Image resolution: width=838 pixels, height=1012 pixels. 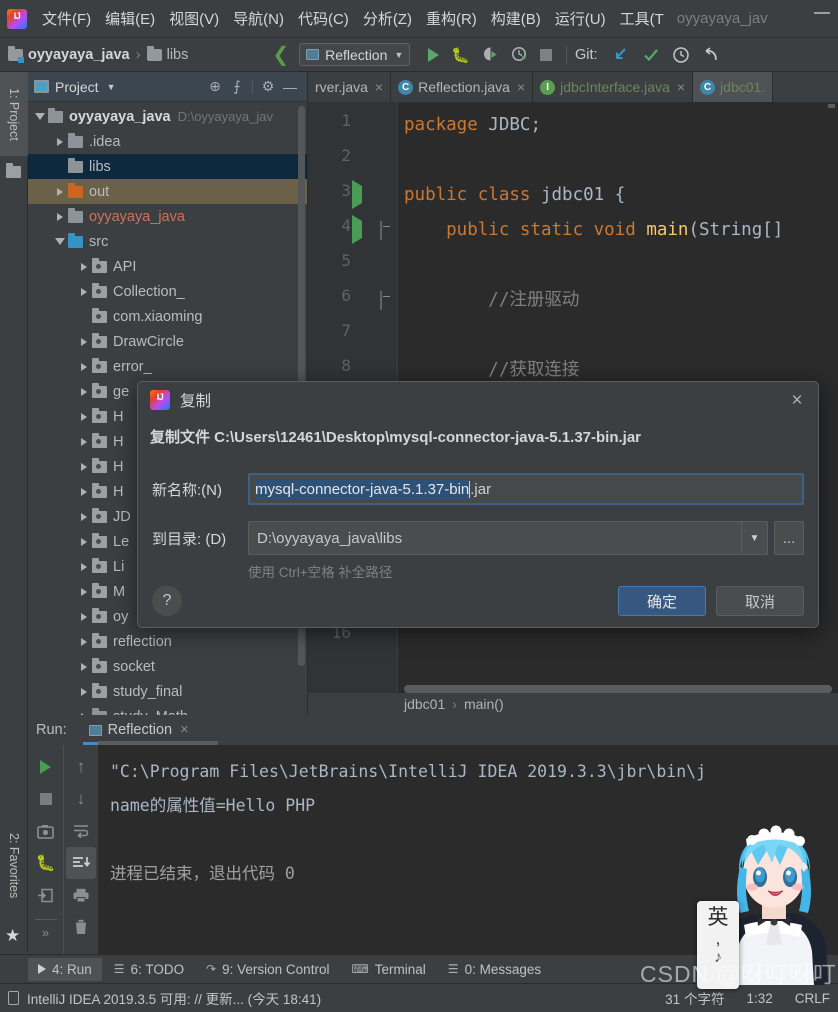 What do you see at coordinates (81, 799) in the screenshot?
I see `next-occurrence-button: ↓` at bounding box center [81, 799].